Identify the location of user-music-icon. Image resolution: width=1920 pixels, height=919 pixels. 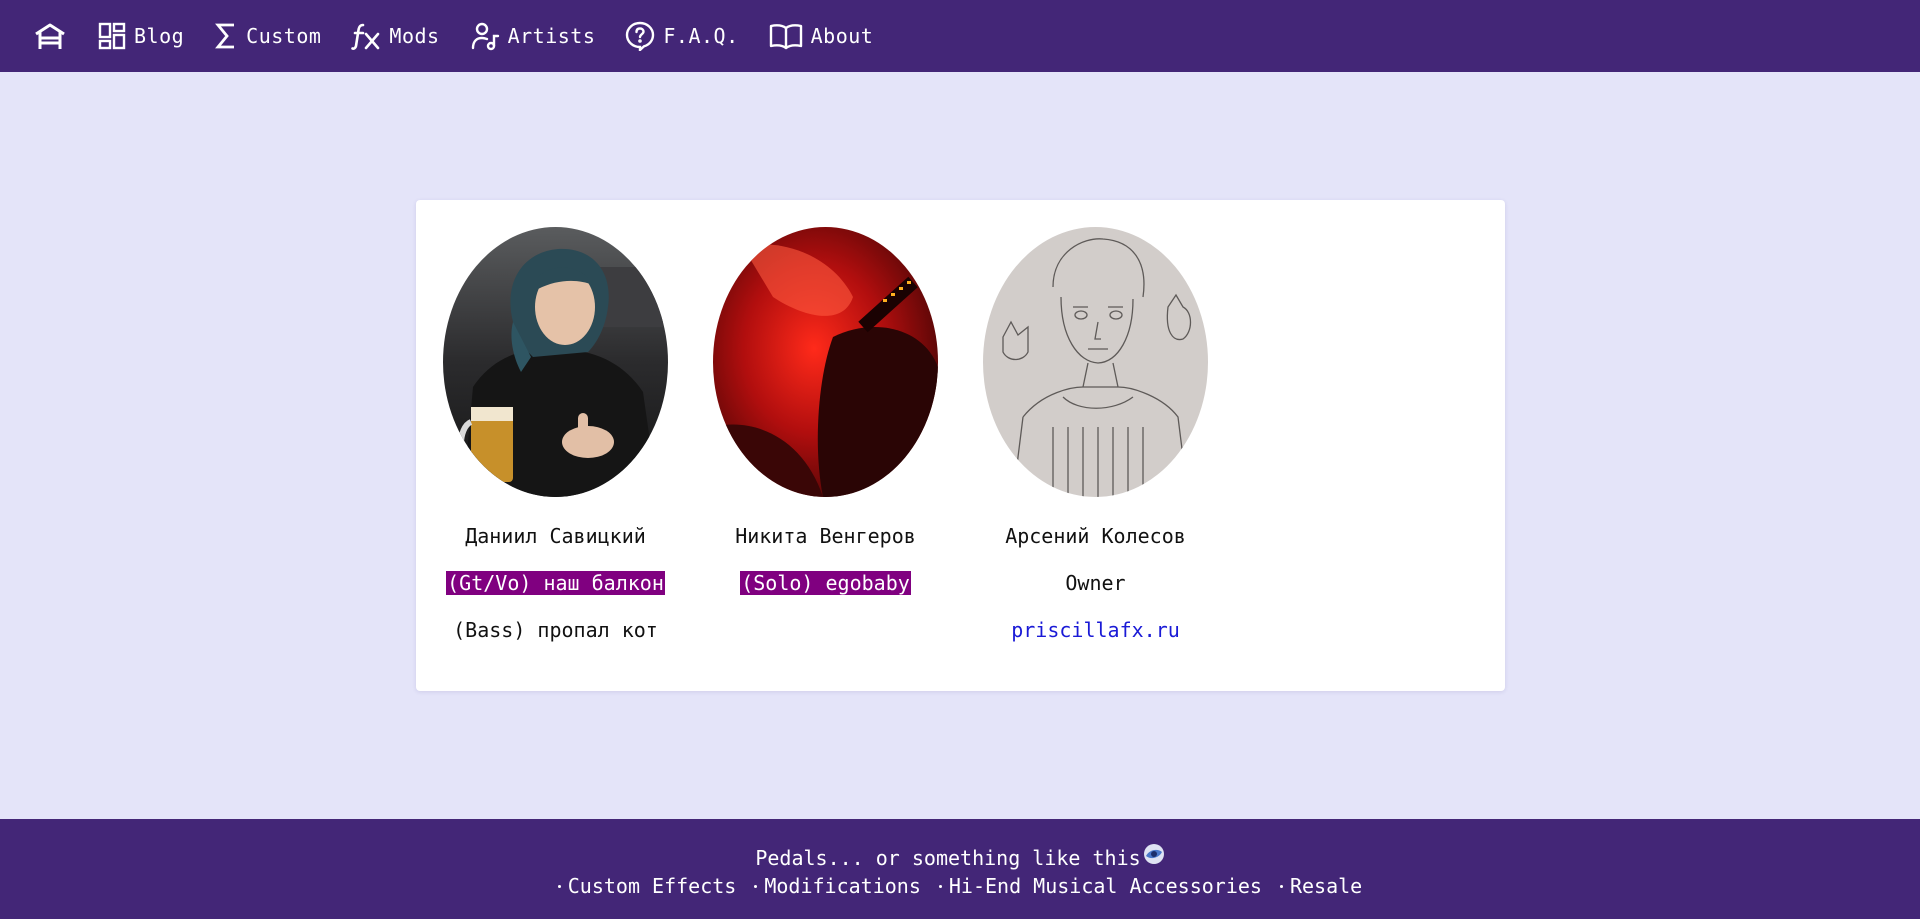
(485, 36).